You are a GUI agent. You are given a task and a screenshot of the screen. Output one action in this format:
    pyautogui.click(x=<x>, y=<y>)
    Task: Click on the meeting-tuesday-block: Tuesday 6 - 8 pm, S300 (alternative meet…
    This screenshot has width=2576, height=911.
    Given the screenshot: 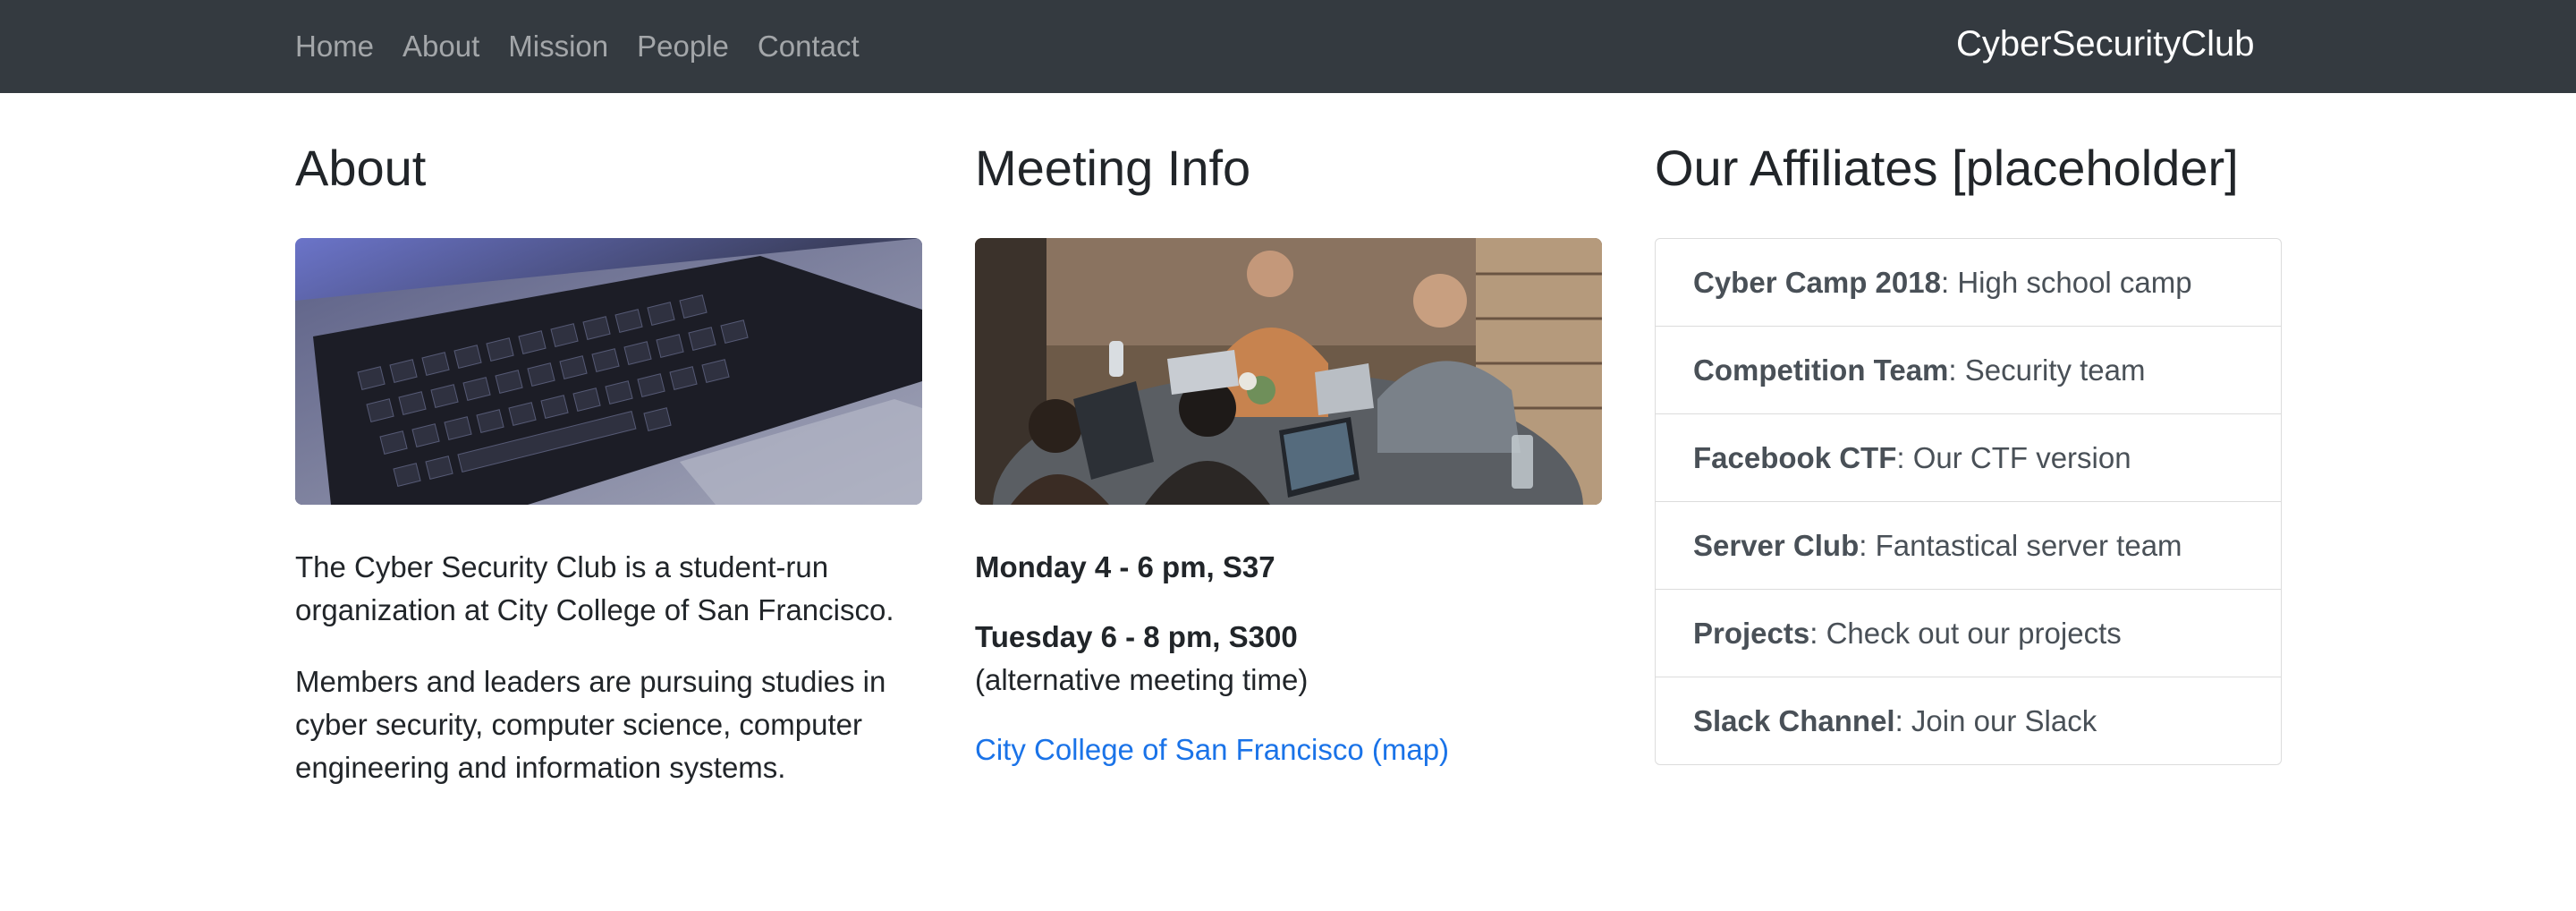 What is the action you would take?
    pyautogui.click(x=1288, y=659)
    